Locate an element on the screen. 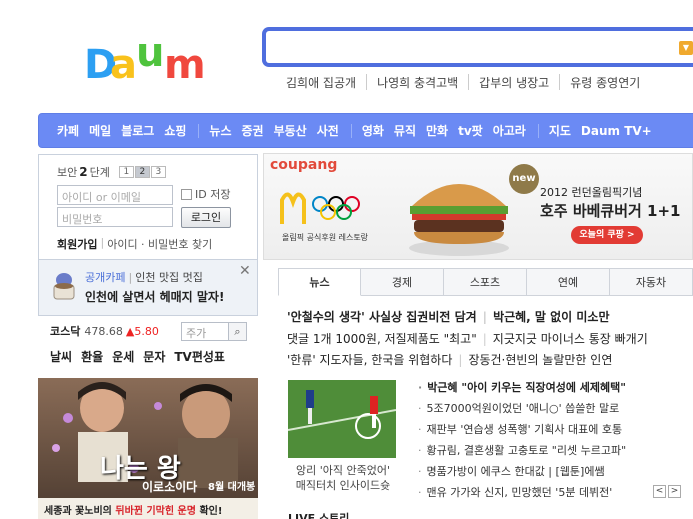 The width and height of the screenshot is (693, 519). banner-brand: coupang is located at coordinates (304, 165).